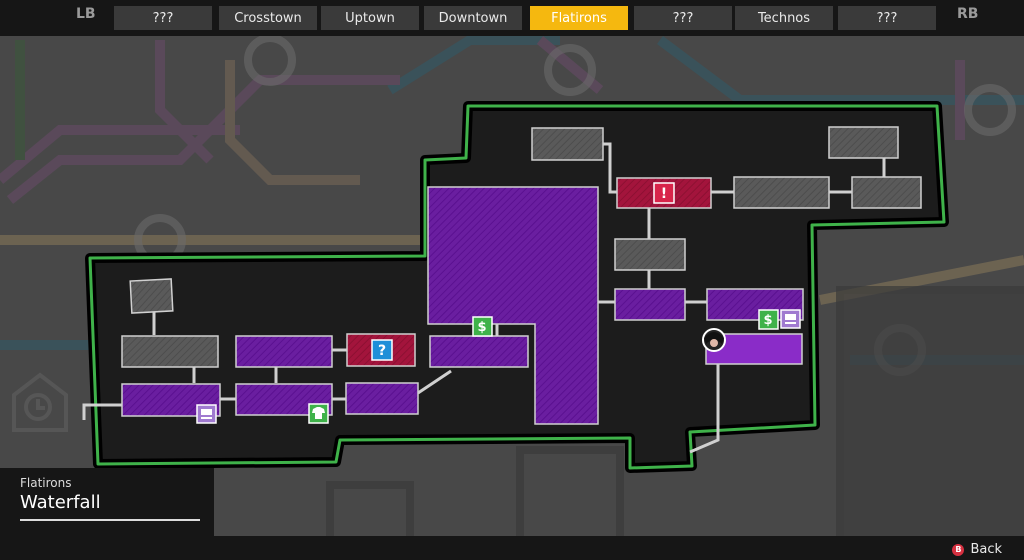 Image resolution: width=1024 pixels, height=560 pixels. Describe the element at coordinates (318, 413) in the screenshot. I see `clothing-shop-icon` at that location.